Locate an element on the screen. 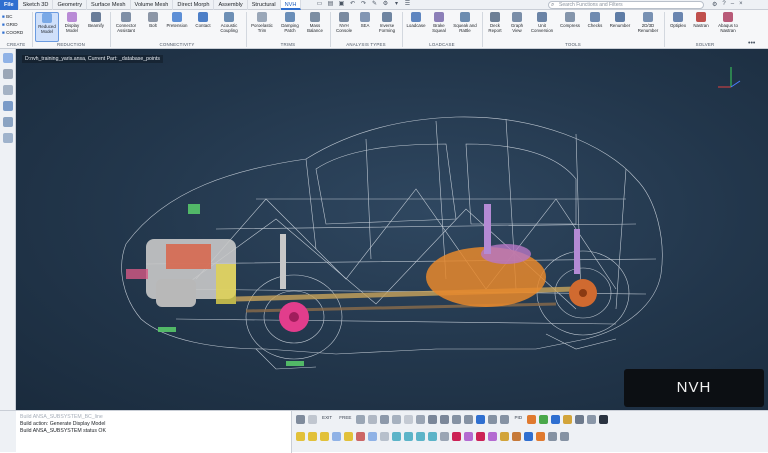  optiplex-button: Optiplex is located at coordinates (678, 27).